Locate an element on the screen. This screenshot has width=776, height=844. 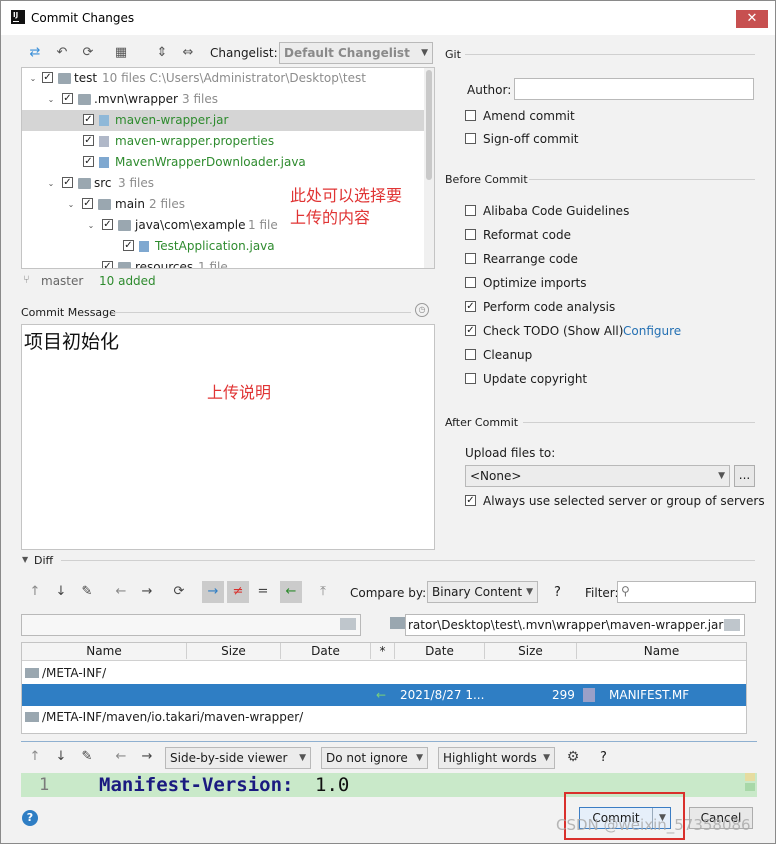
author-input is located at coordinates (634, 89).